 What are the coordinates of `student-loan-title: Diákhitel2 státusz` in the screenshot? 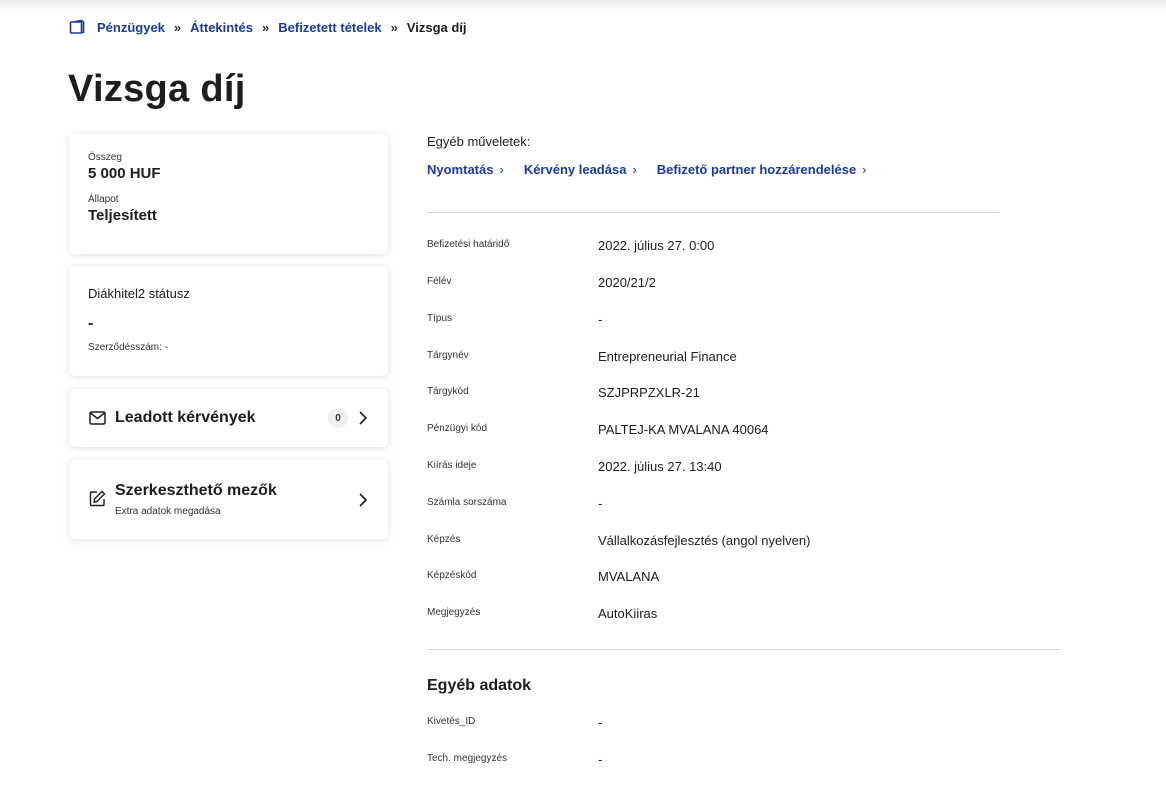 It's located at (139, 293).